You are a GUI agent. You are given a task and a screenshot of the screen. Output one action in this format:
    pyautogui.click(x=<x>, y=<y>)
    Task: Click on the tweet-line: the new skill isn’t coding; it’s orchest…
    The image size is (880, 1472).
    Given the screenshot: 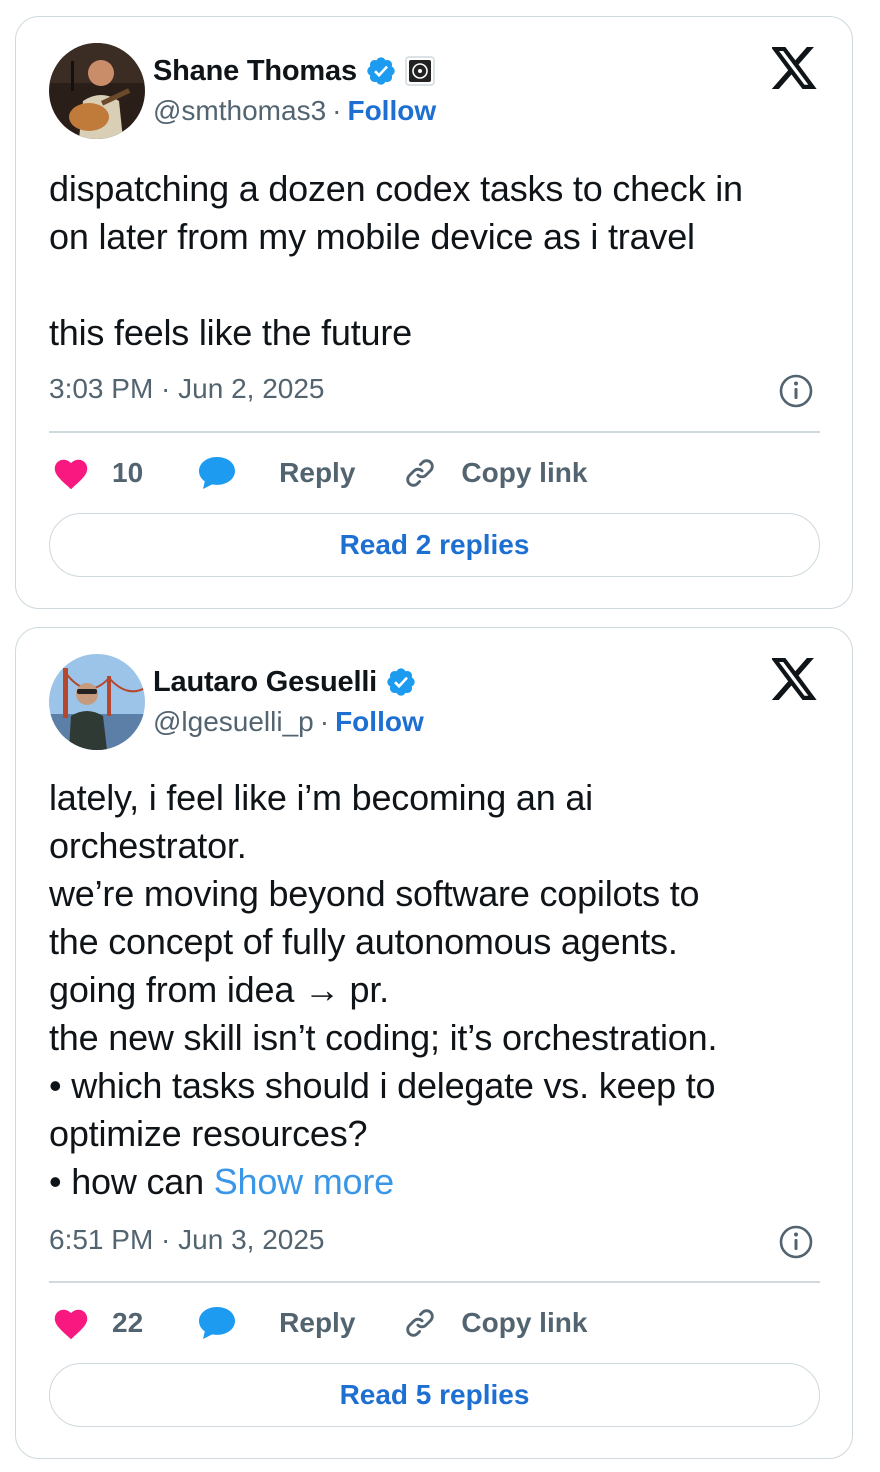 What is the action you would take?
    pyautogui.click(x=383, y=1037)
    